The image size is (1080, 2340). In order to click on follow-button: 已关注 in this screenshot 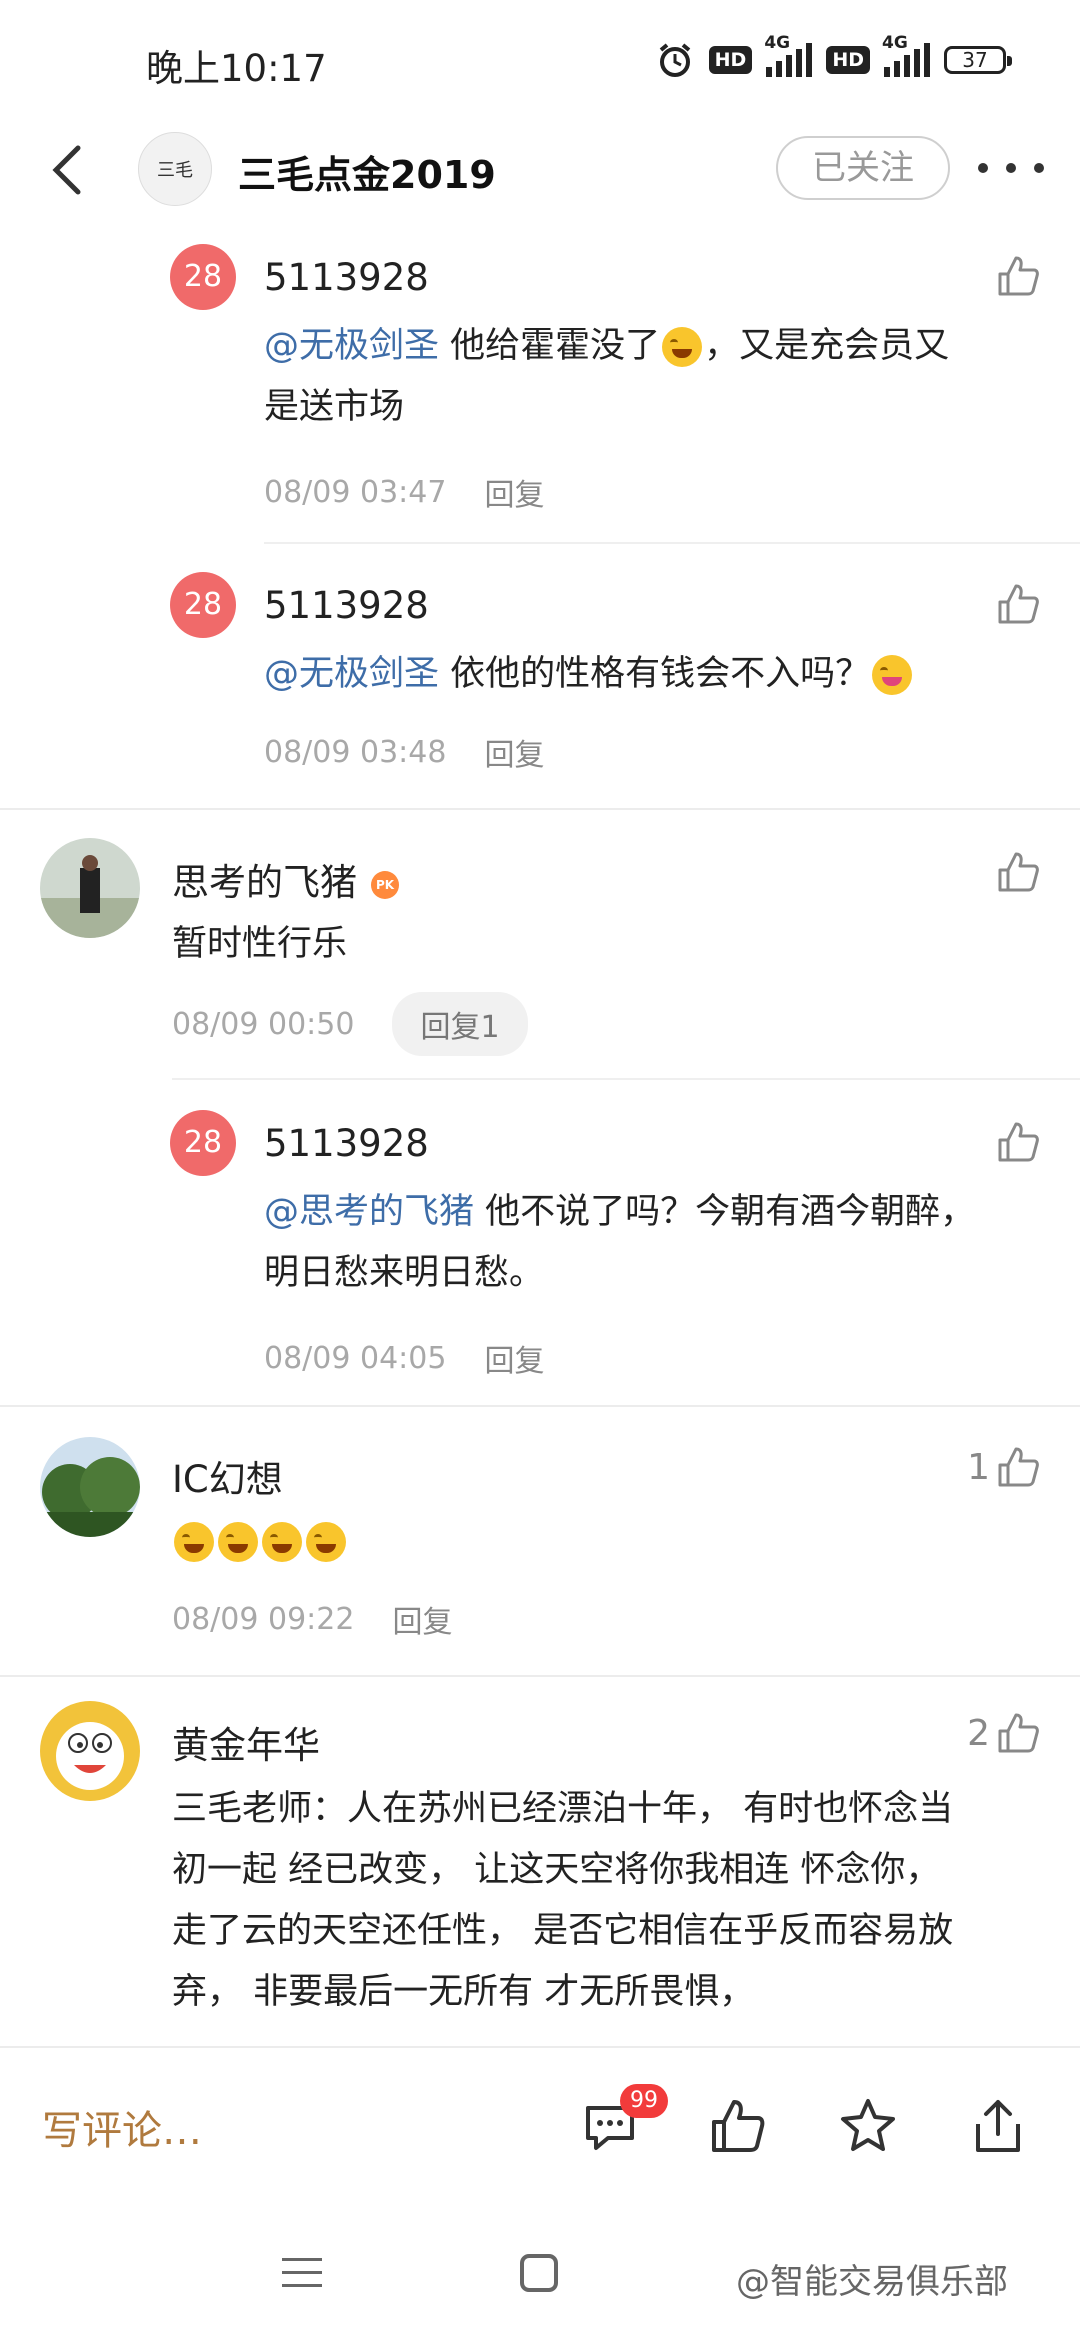, I will do `click(863, 168)`.